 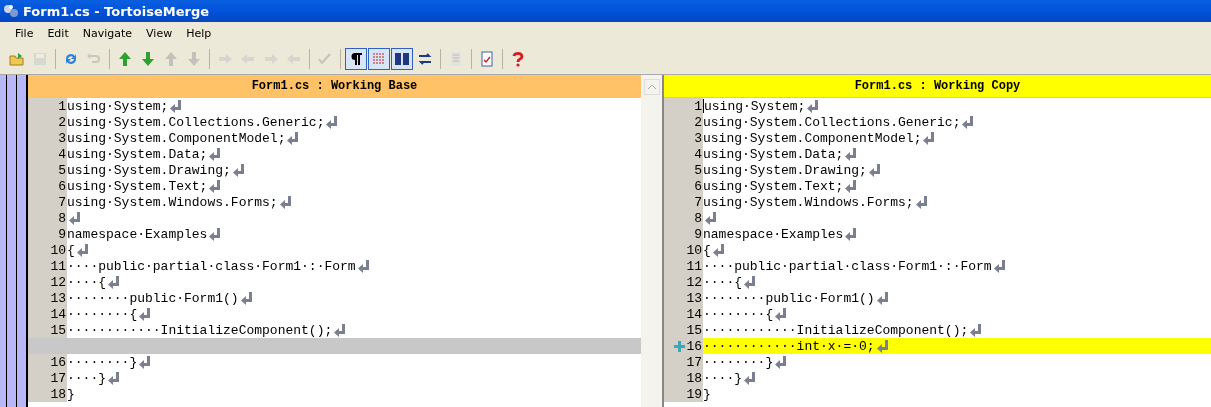 I want to click on line-number: 17, so click(x=58, y=378).